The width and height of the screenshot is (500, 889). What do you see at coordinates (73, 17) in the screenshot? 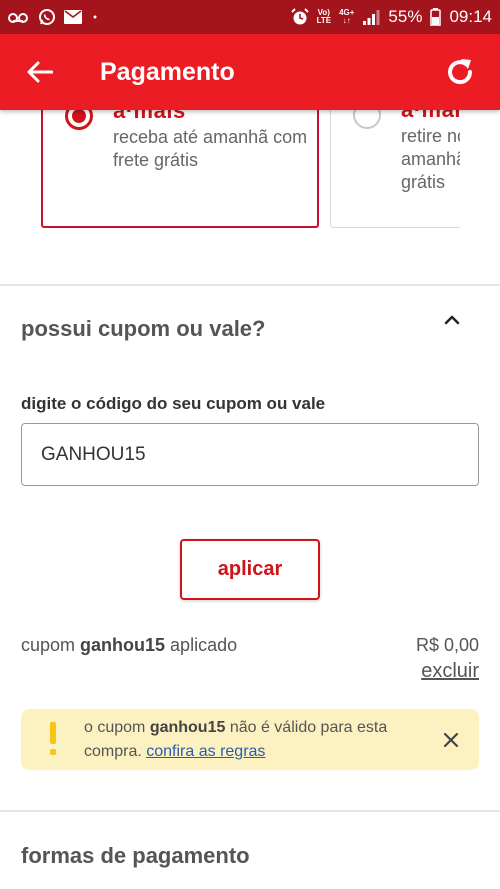
I see `mail-icon` at bounding box center [73, 17].